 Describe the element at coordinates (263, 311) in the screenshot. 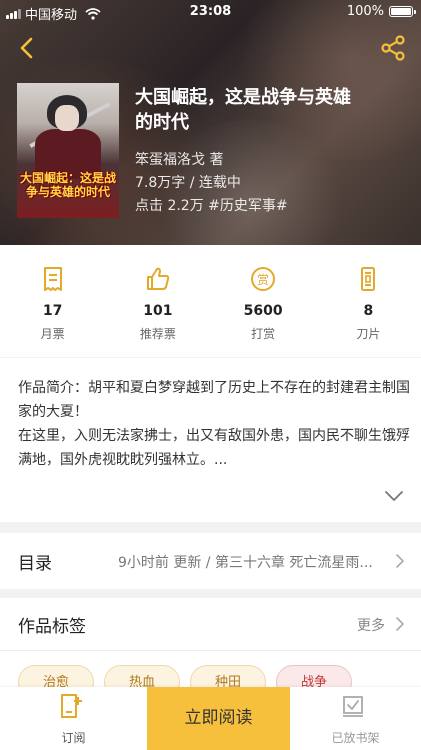

I see `stat-value: 5600` at that location.